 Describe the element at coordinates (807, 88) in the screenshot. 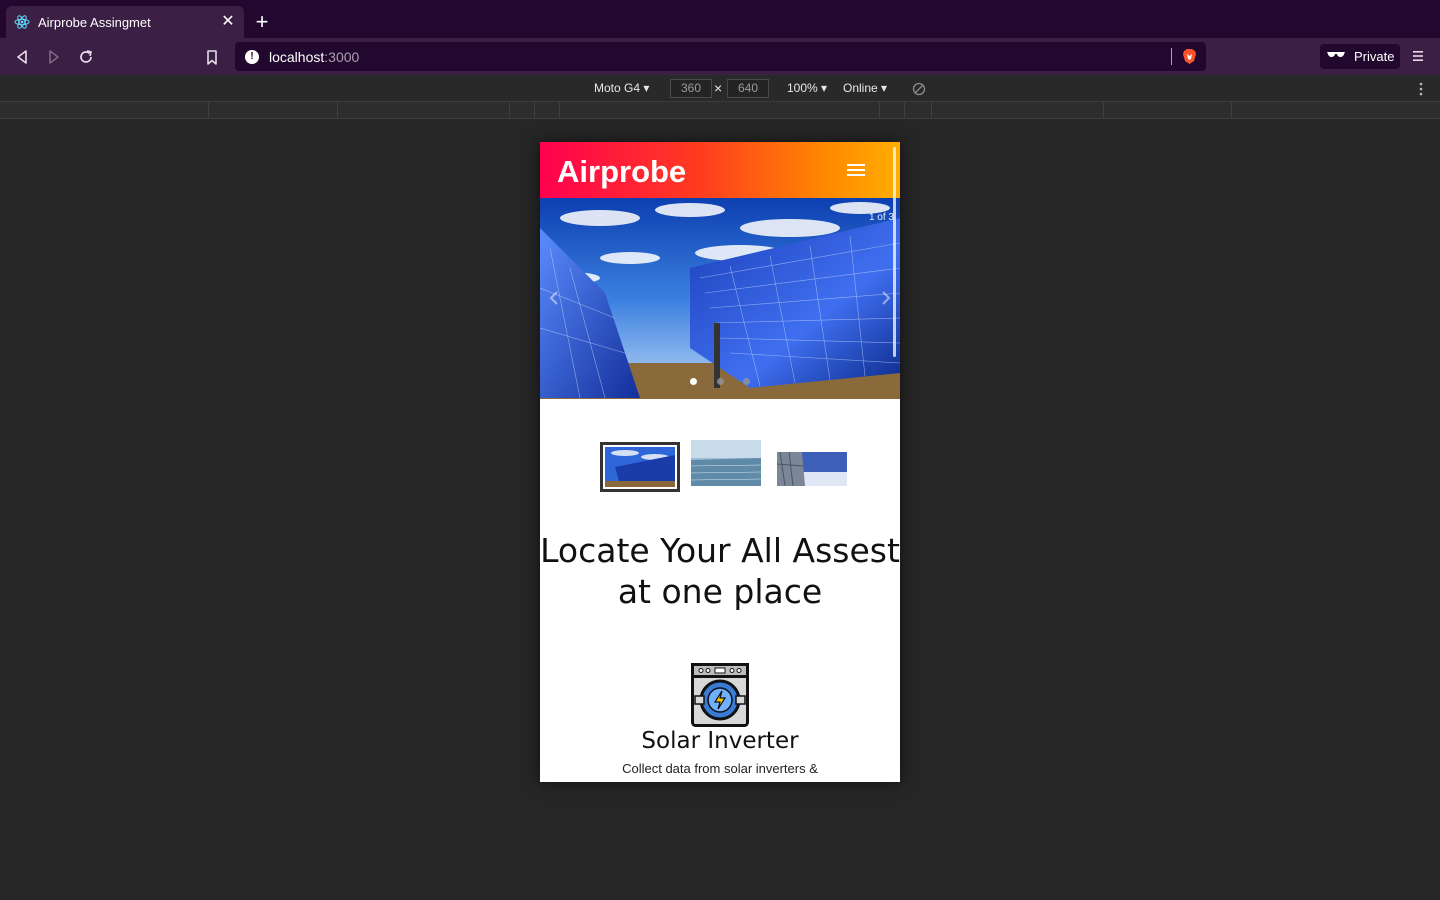

I see `zoom-select: 100% ▾` at that location.